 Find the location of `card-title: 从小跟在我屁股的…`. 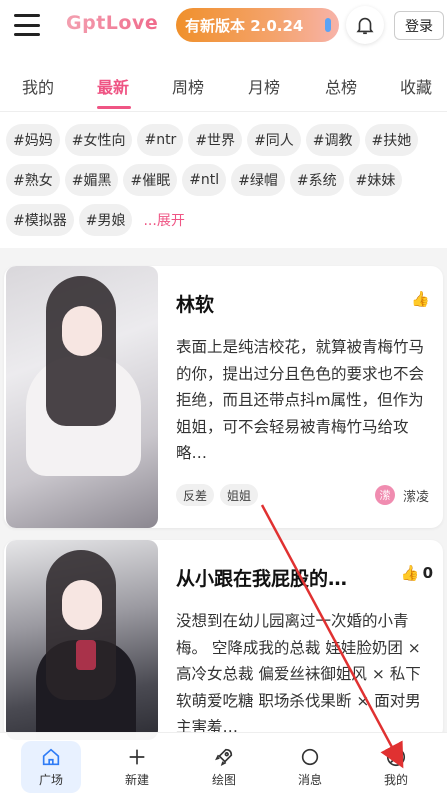

card-title: 从小跟在我屁股的… is located at coordinates (262, 579).